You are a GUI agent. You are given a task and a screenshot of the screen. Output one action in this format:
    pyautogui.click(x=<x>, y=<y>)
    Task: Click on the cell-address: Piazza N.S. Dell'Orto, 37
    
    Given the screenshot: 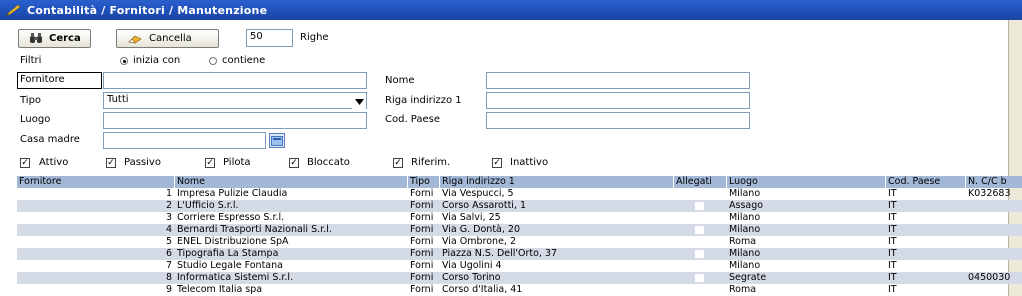 What is the action you would take?
    pyautogui.click(x=500, y=253)
    